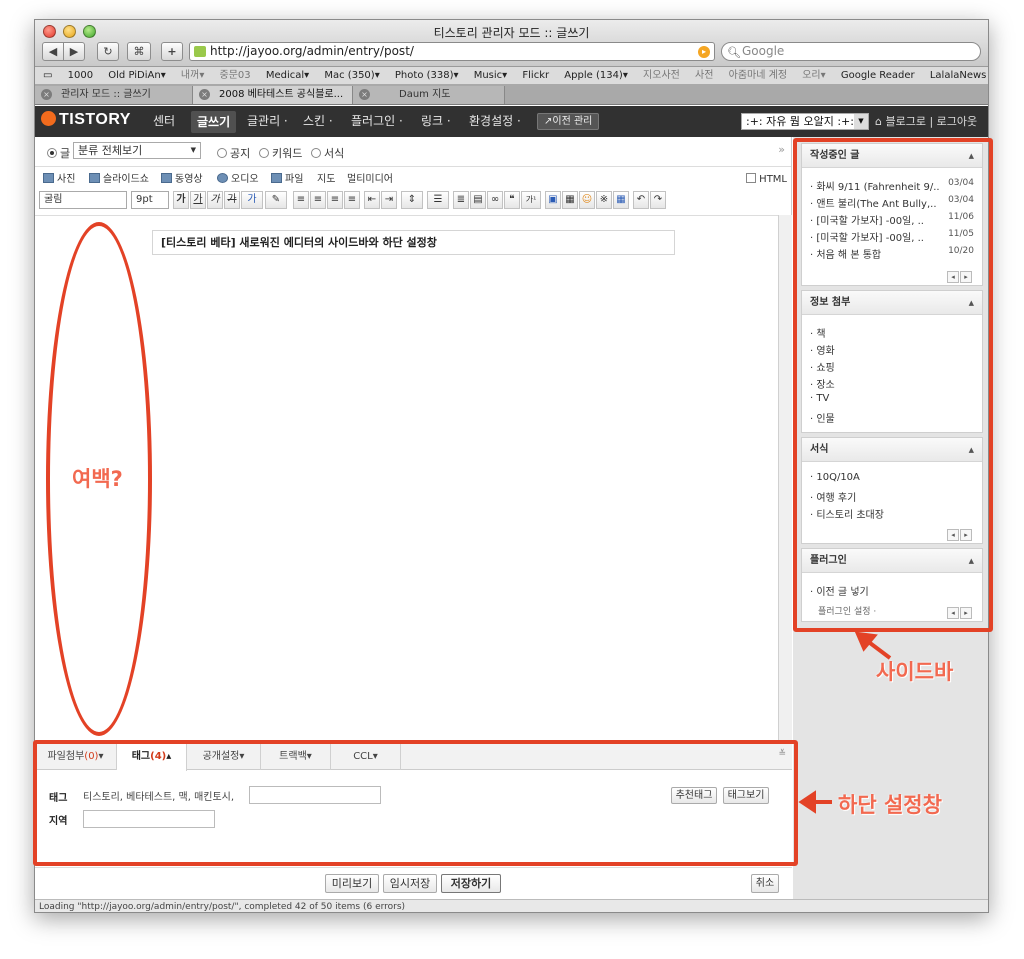  Describe the element at coordinates (873, 645) in the screenshot. I see `arrow-to-sidebar-icon` at that location.